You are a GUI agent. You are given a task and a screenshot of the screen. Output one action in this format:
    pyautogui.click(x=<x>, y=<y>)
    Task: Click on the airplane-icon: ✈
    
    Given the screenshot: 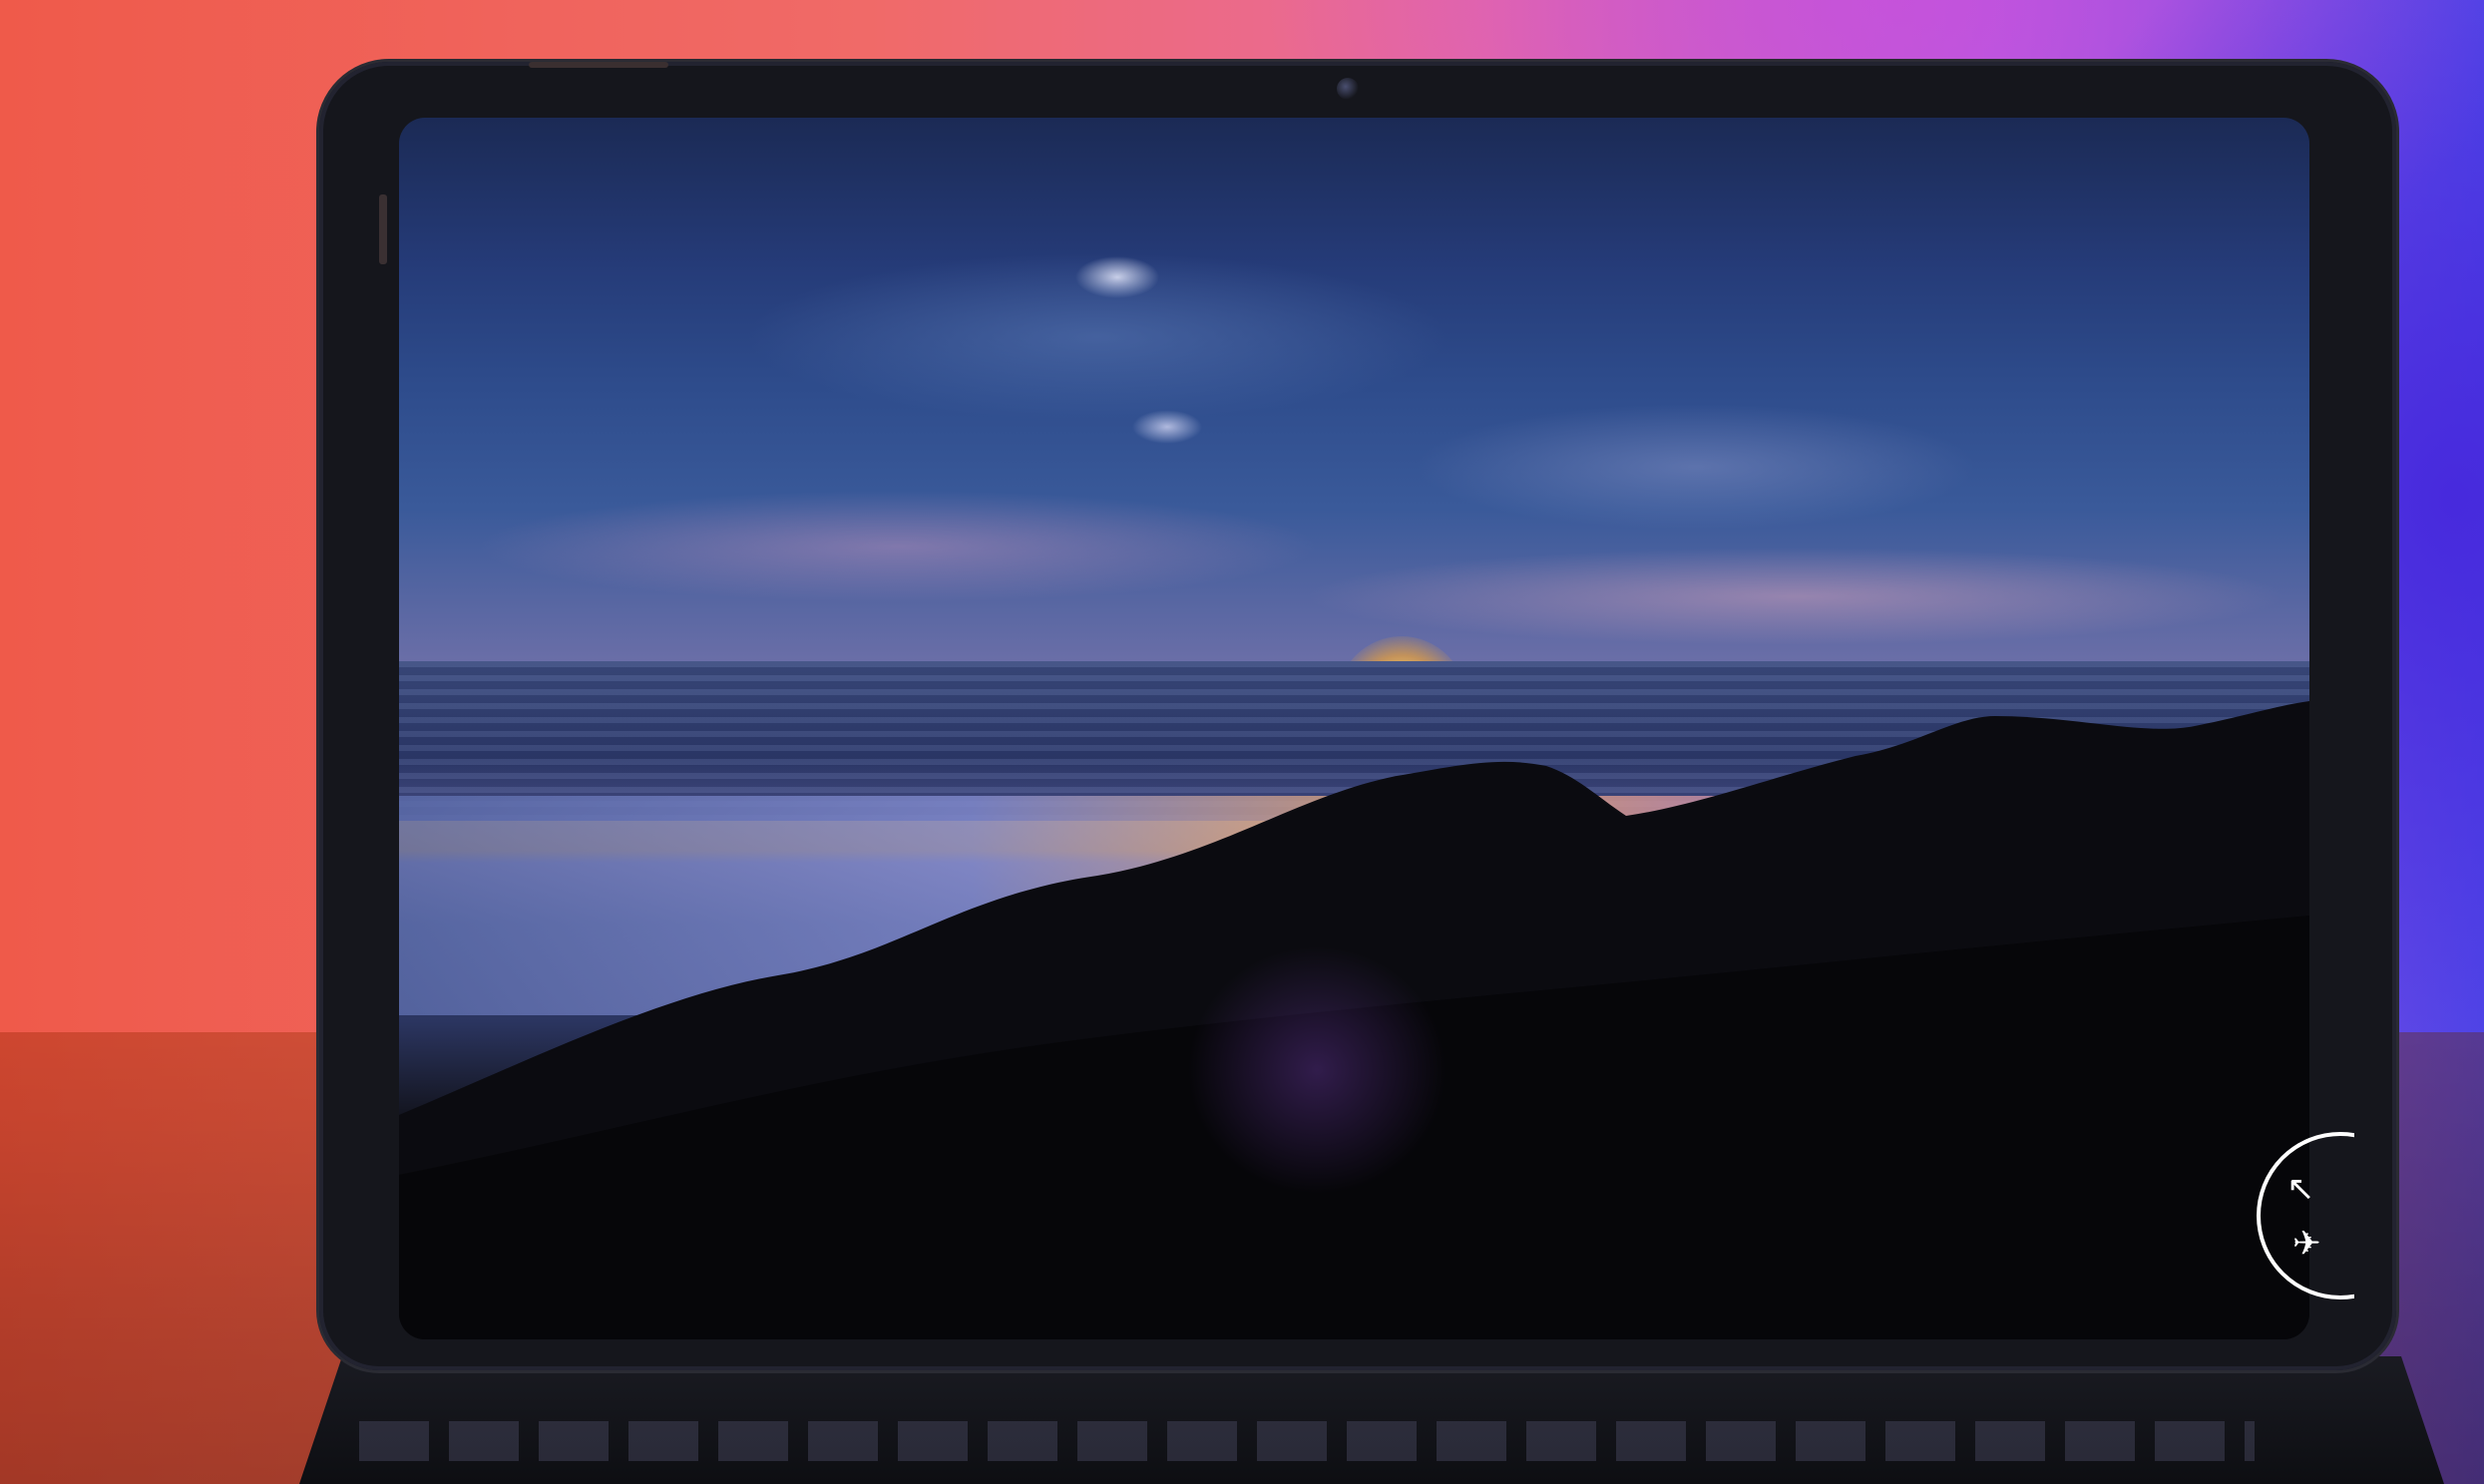 What is the action you would take?
    pyautogui.click(x=2306, y=1244)
    